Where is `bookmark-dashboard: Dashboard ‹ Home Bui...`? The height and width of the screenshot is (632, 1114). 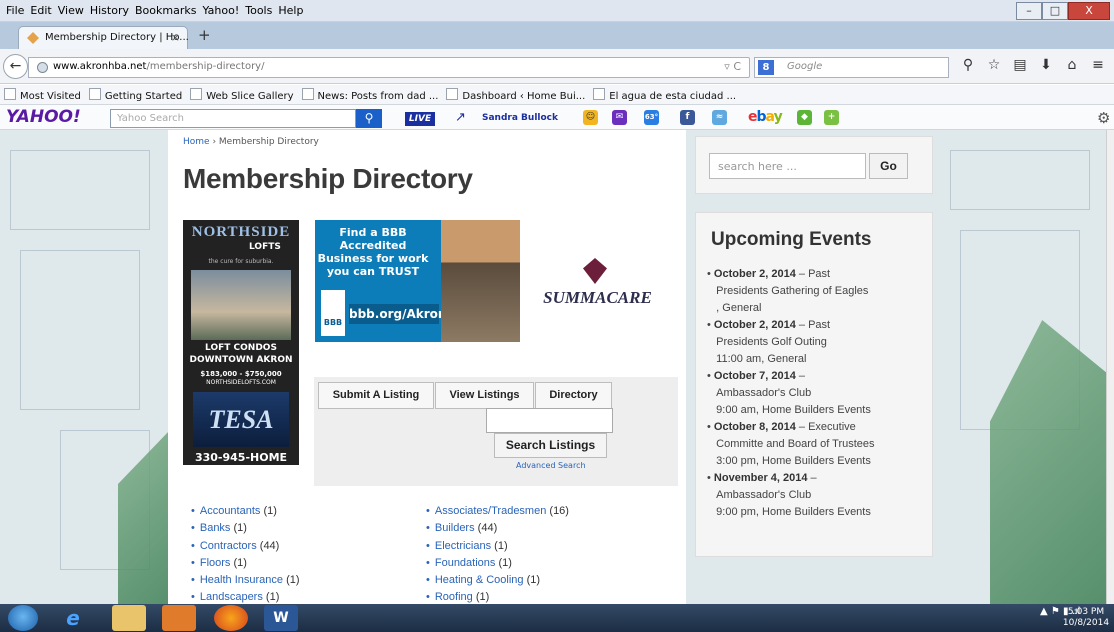 bookmark-dashboard: Dashboard ‹ Home Bui... is located at coordinates (515, 95).